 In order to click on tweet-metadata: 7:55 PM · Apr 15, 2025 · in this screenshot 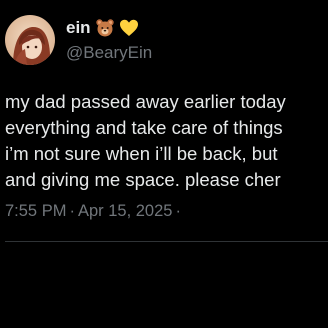, I will do `click(94, 211)`.